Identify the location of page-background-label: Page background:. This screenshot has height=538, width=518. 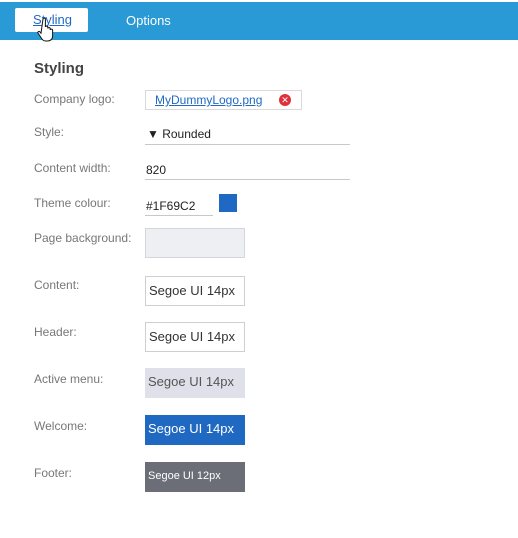
(83, 238).